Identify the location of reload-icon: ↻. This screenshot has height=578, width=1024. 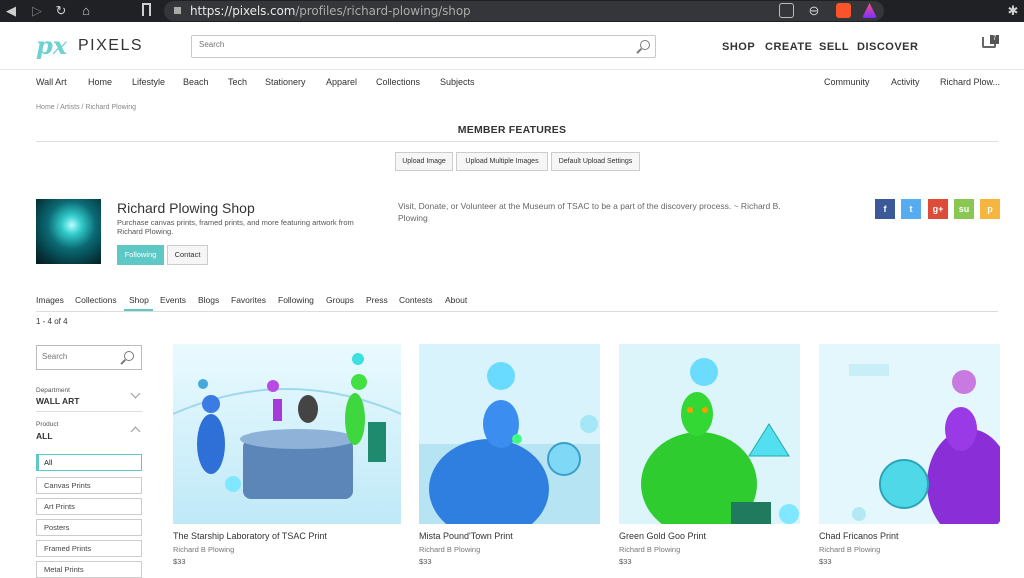
(61, 11).